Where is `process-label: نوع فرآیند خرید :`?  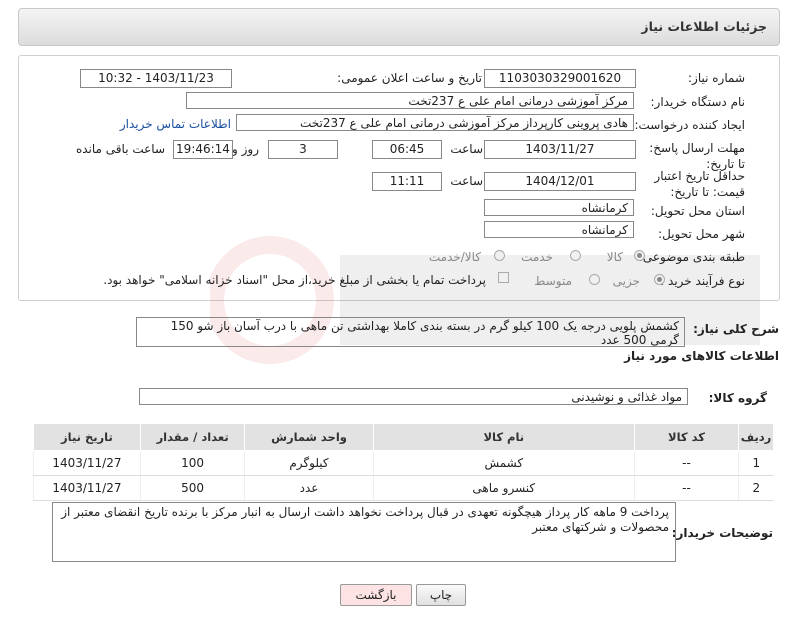
process-label: نوع فرآیند خرید : is located at coordinates (702, 281).